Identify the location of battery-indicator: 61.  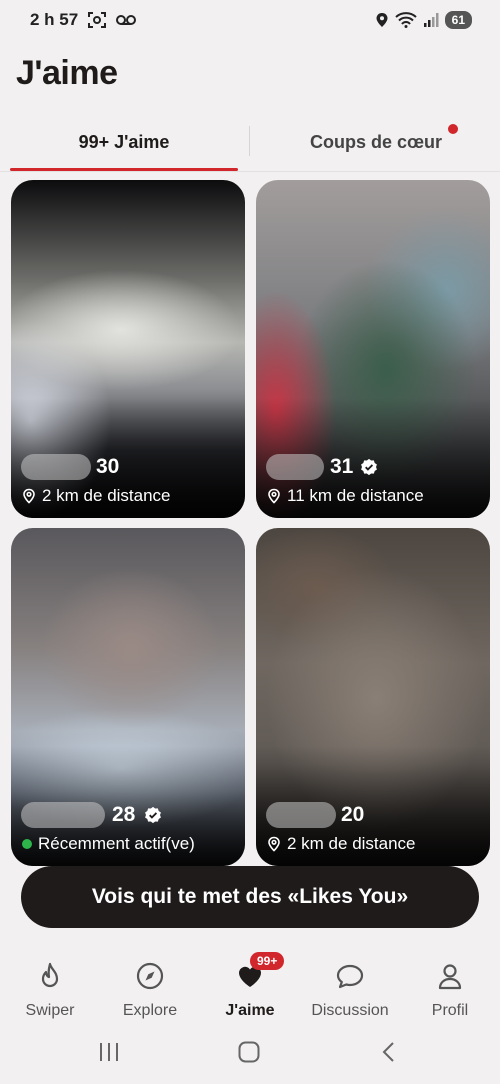
(458, 20).